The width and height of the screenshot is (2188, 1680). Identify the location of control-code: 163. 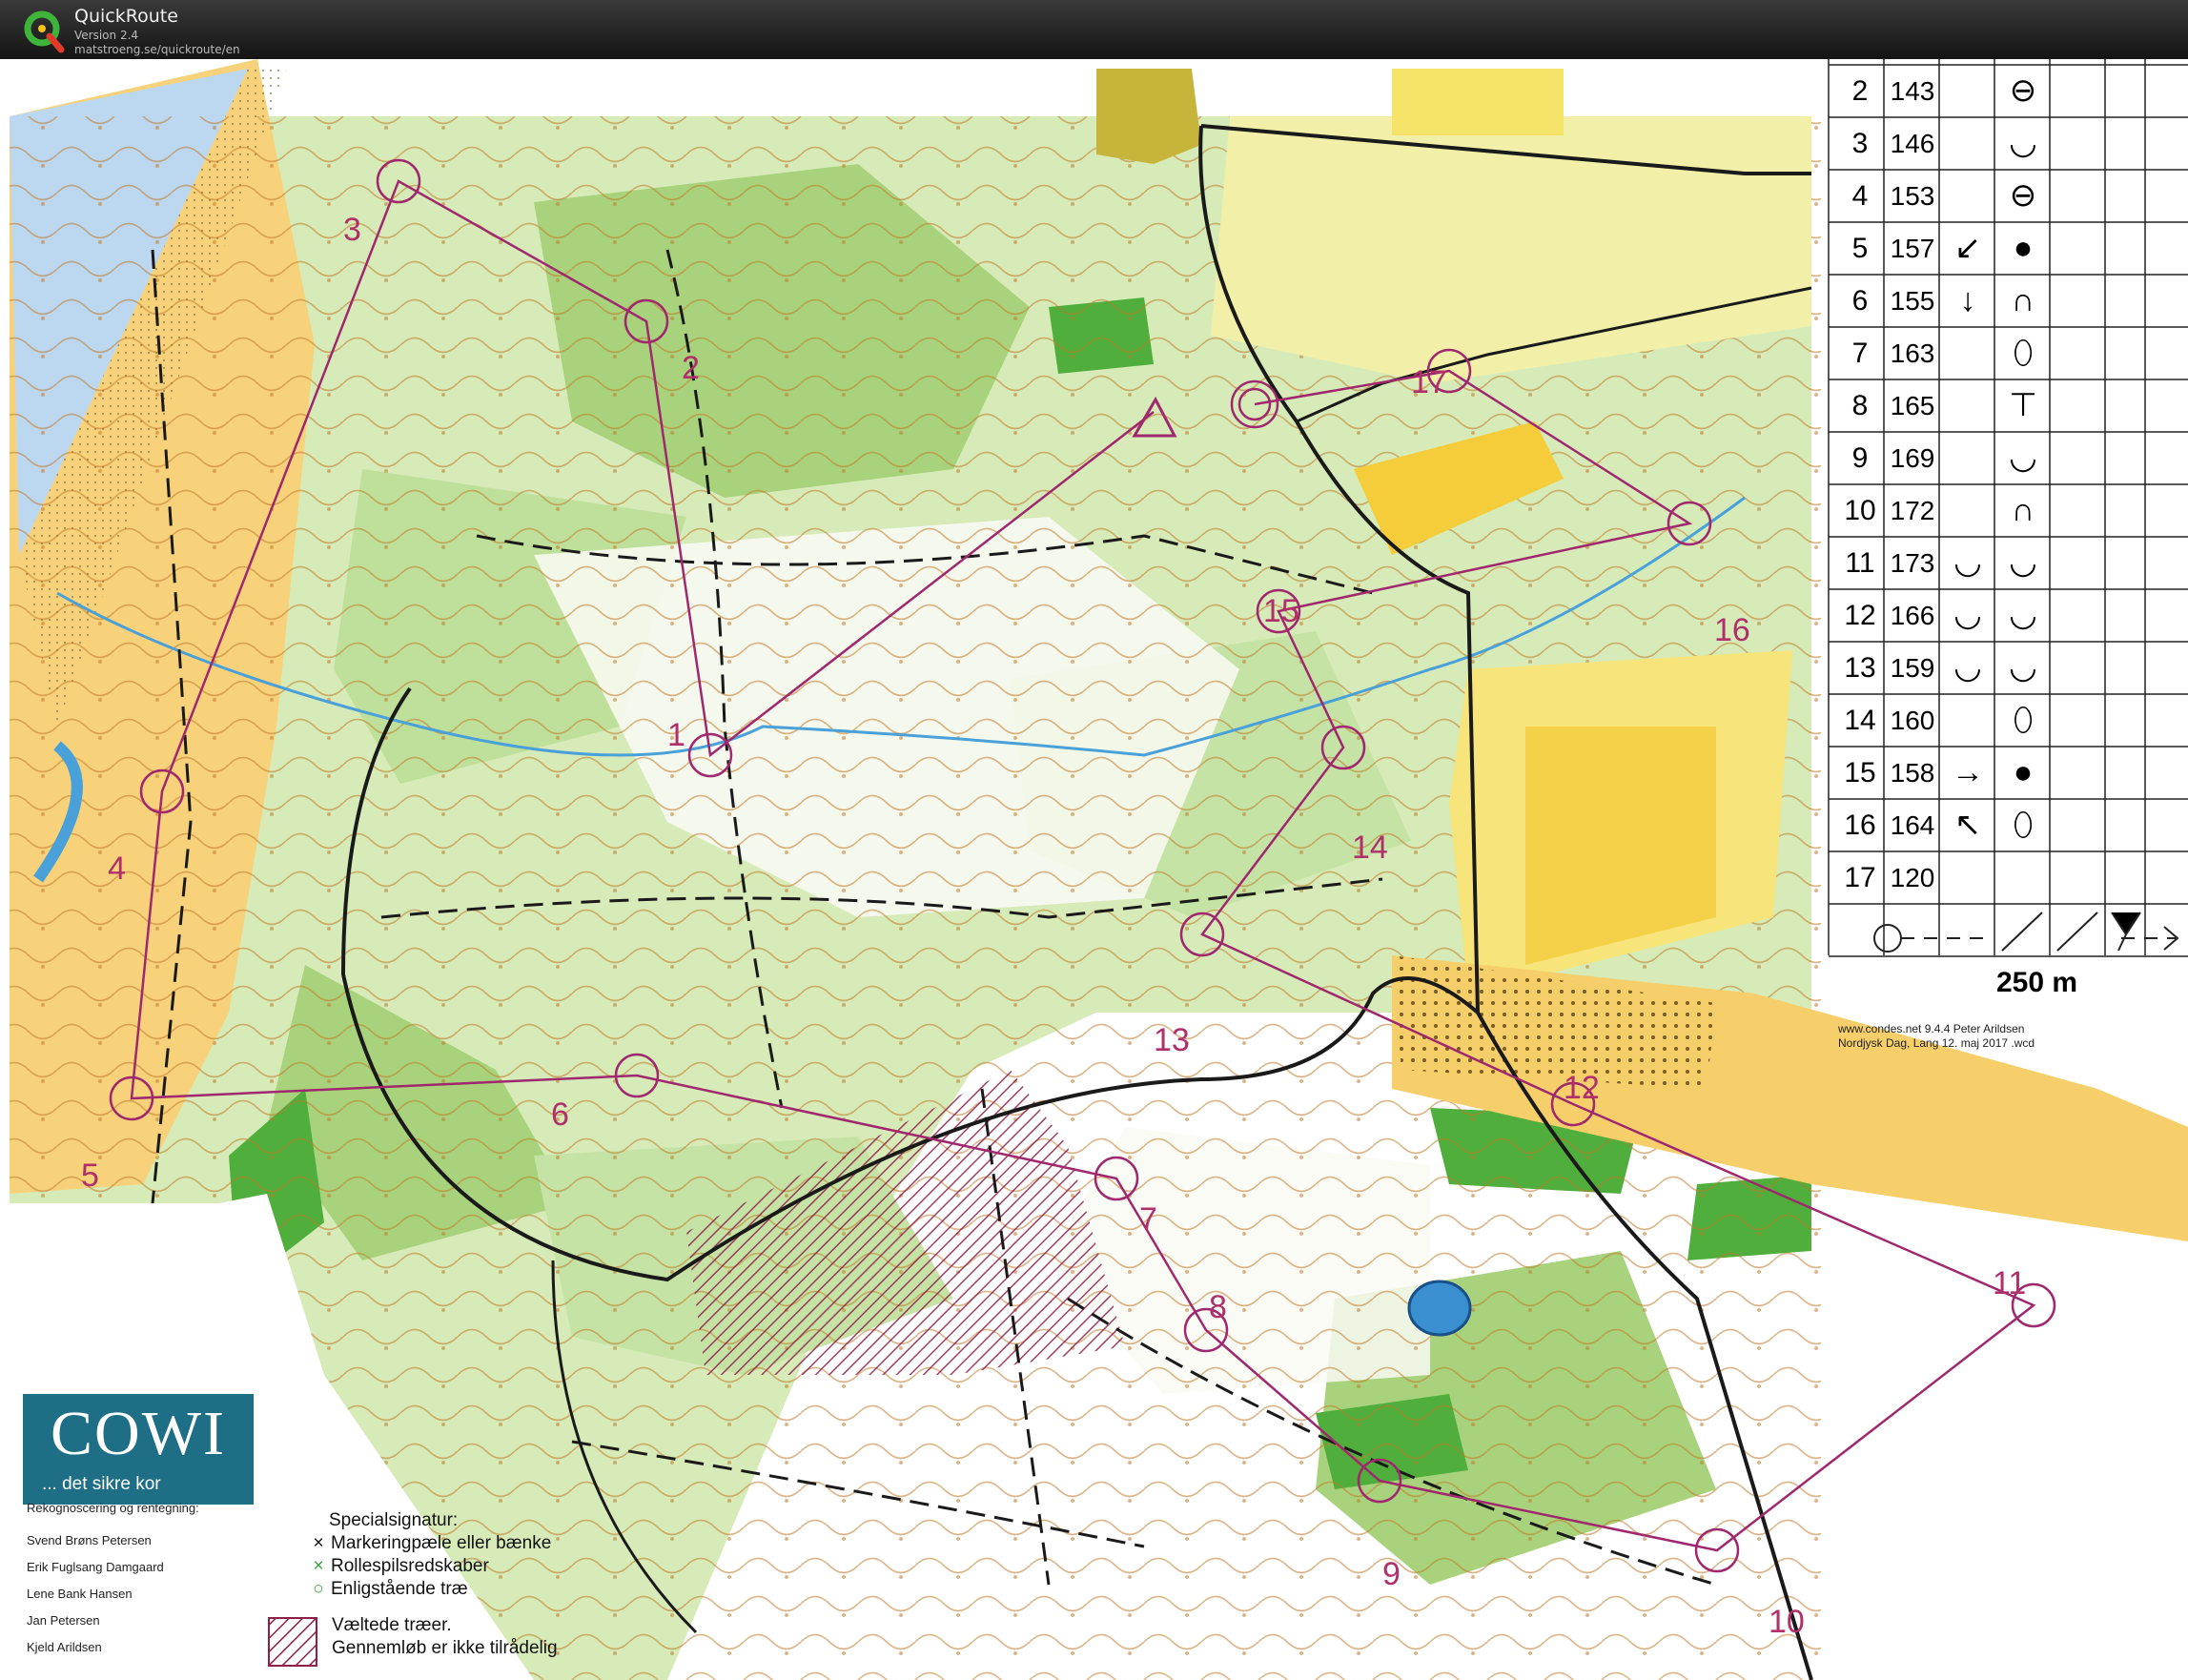
(1912, 353).